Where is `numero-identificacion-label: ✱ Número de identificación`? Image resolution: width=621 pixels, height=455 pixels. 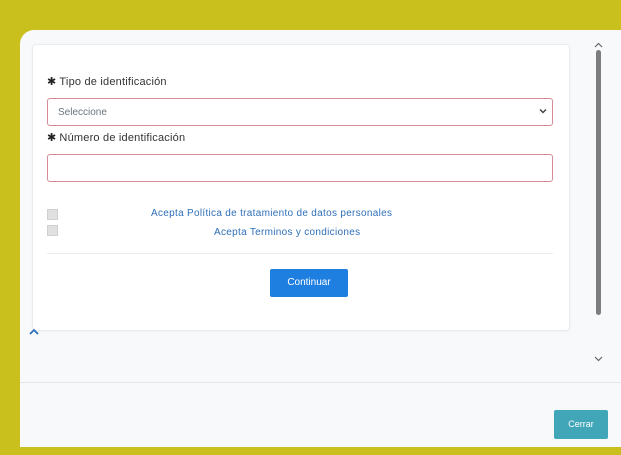
numero-identificacion-label: ✱ Número de identificación is located at coordinates (116, 137).